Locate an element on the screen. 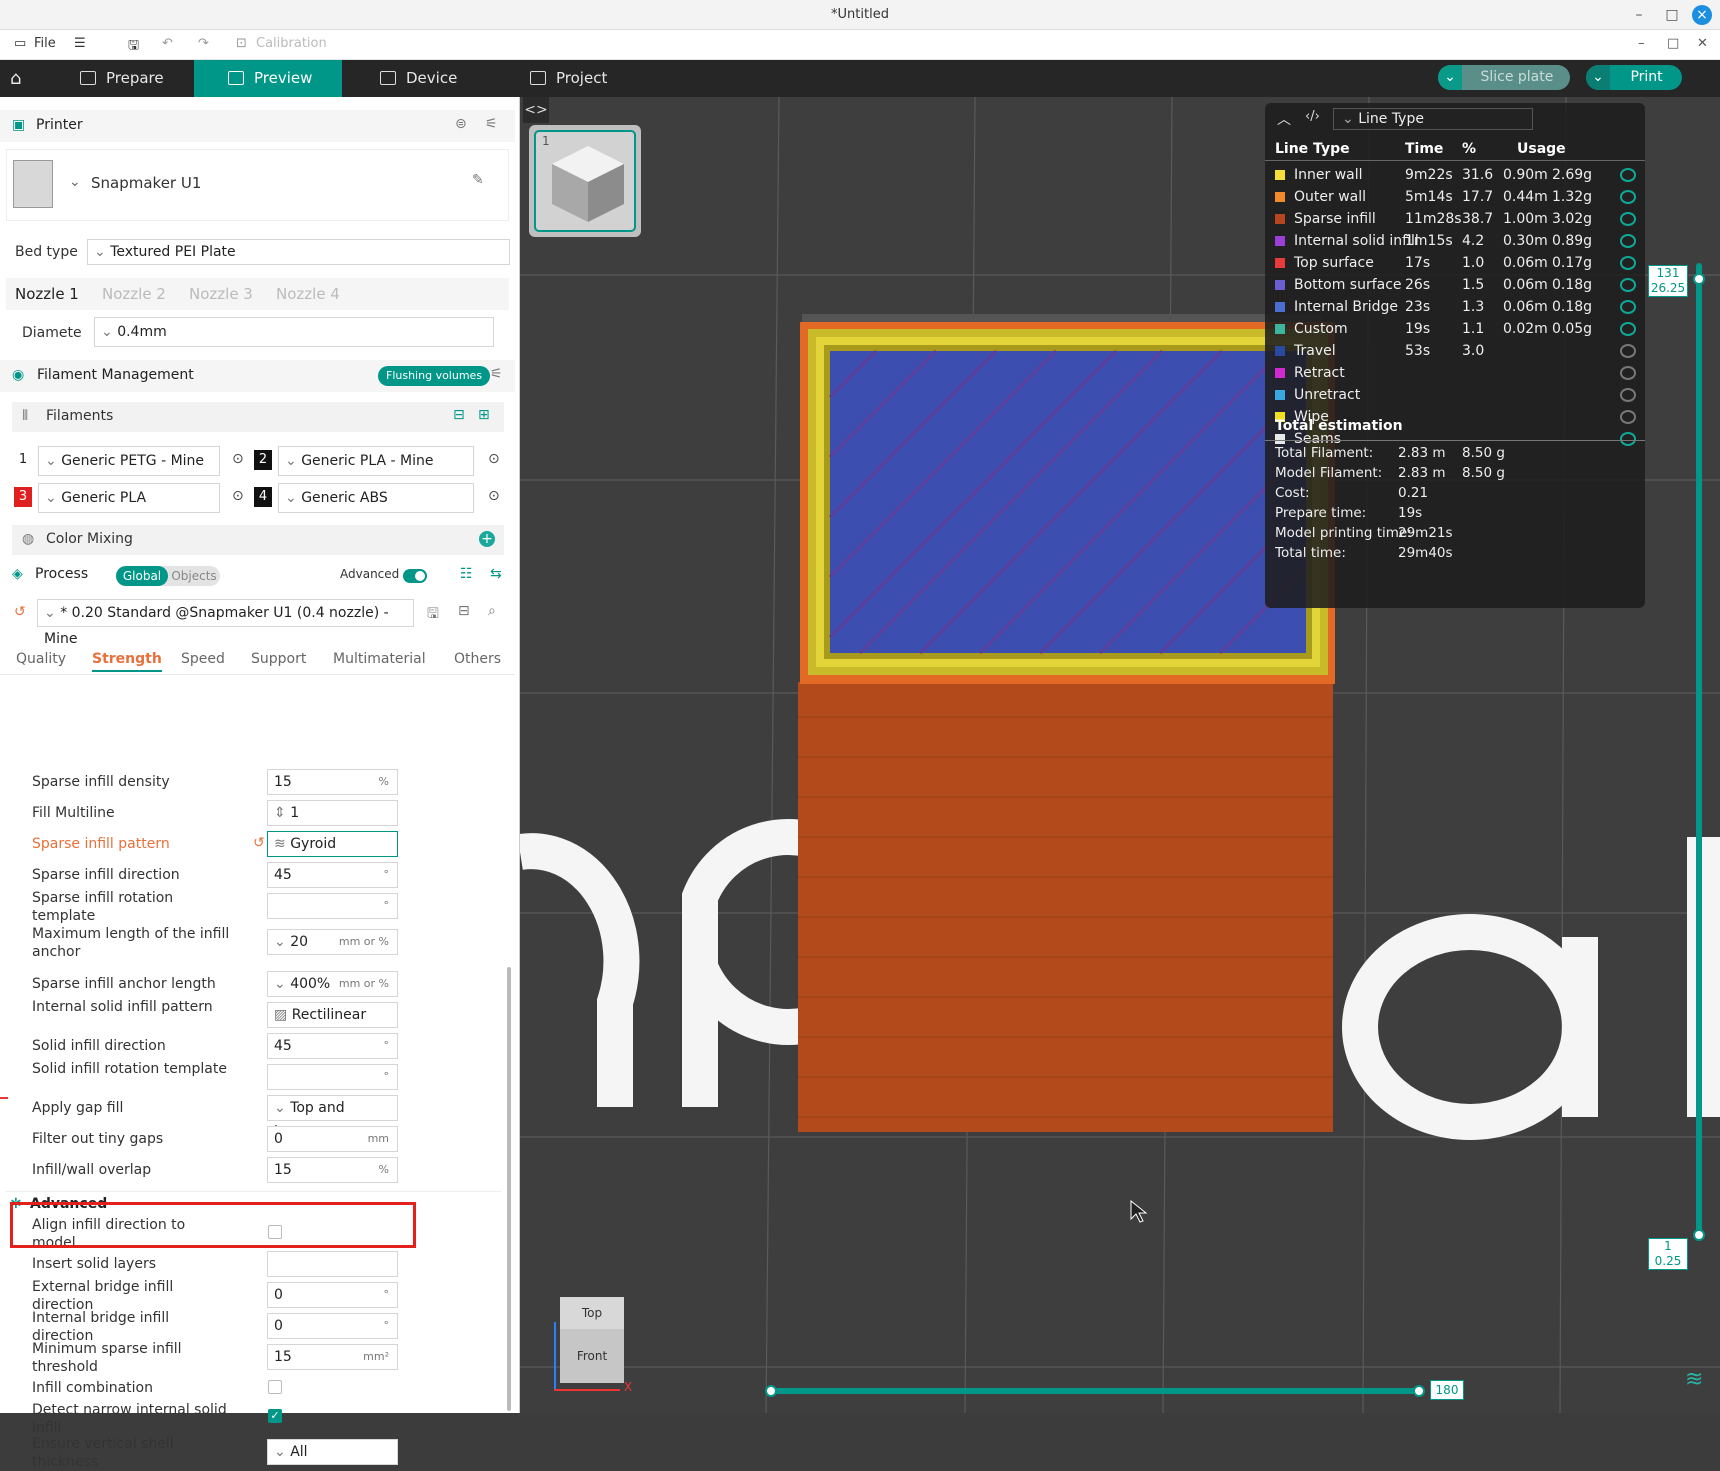 Image resolution: width=1720 pixels, height=1471 pixels. toggle-objects: Objects is located at coordinates (194, 576).